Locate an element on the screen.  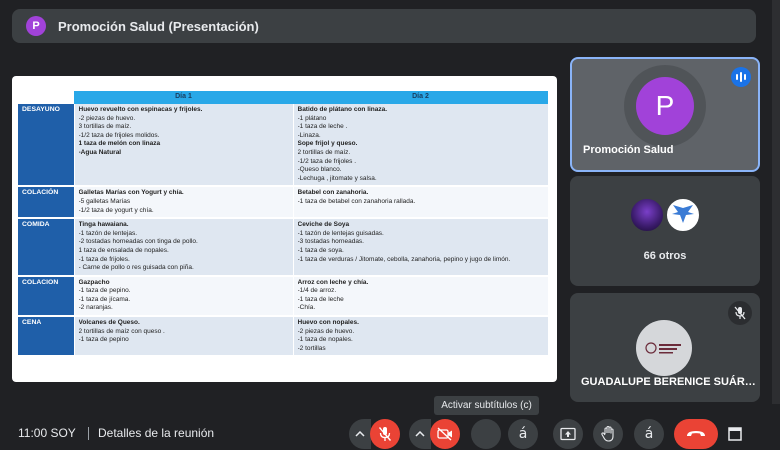
meal-line: -1 taza de soya. is located at coordinates (320, 250).